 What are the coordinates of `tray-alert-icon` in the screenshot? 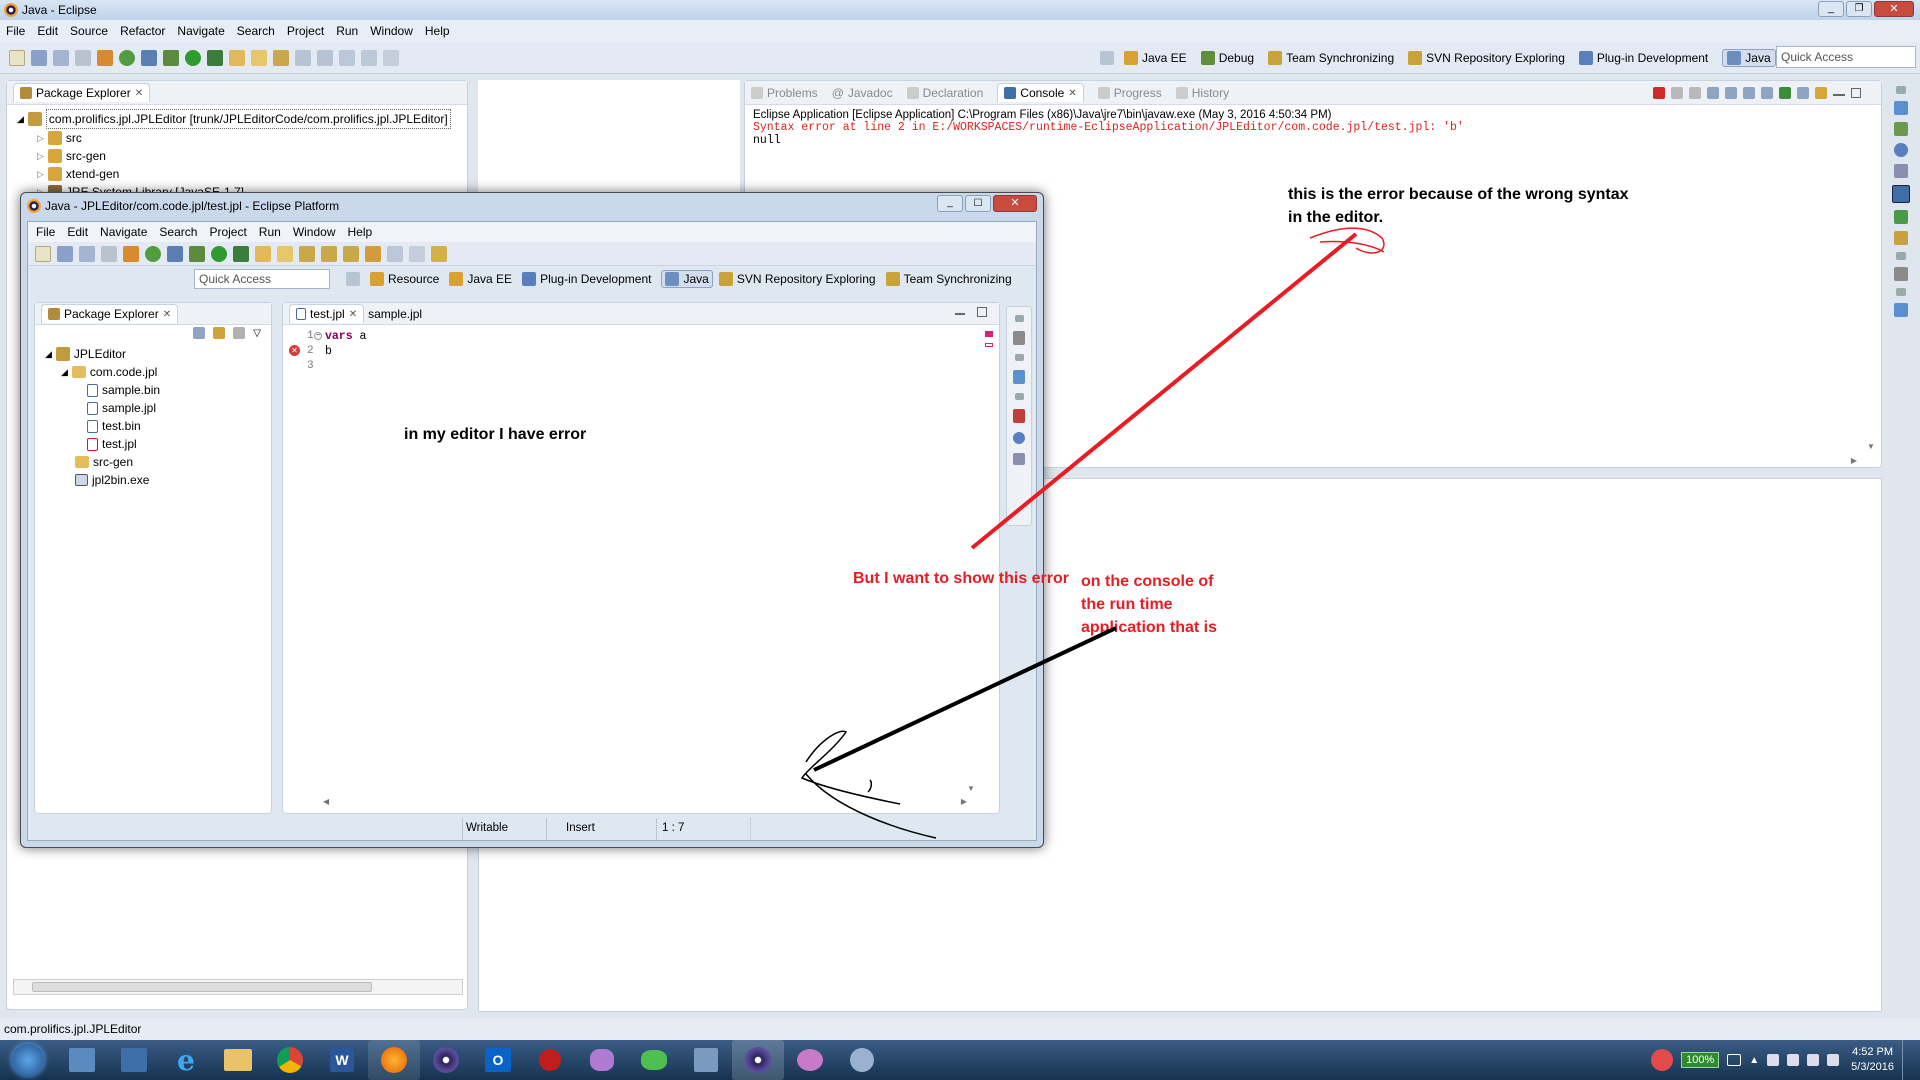 It's located at (1662, 1060).